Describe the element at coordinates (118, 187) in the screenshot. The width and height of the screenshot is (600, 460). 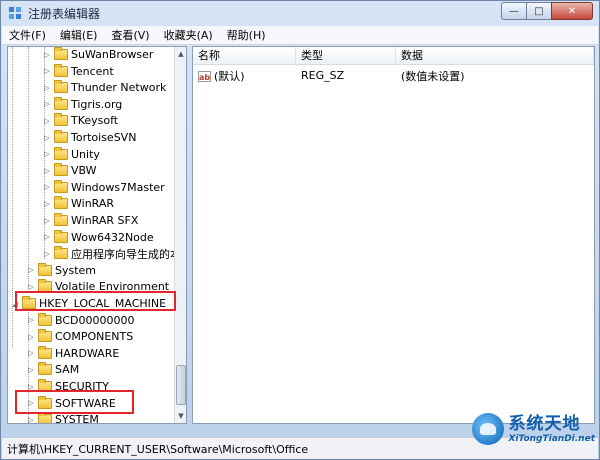
I see `tree-item-label: Windows7Master` at that location.